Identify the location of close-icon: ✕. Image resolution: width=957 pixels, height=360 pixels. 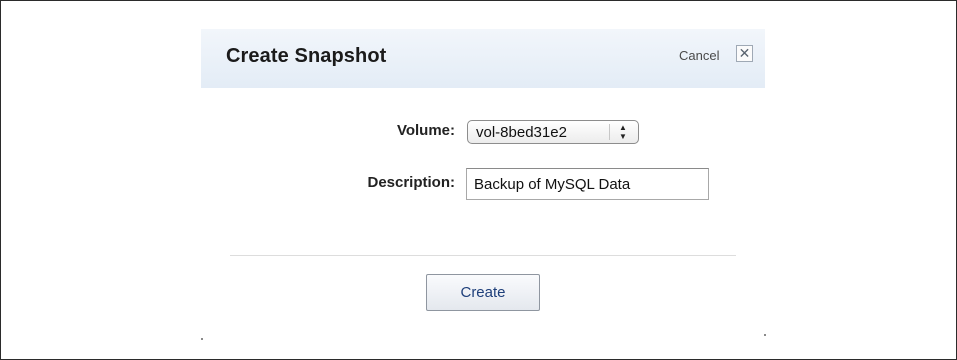
(744, 53).